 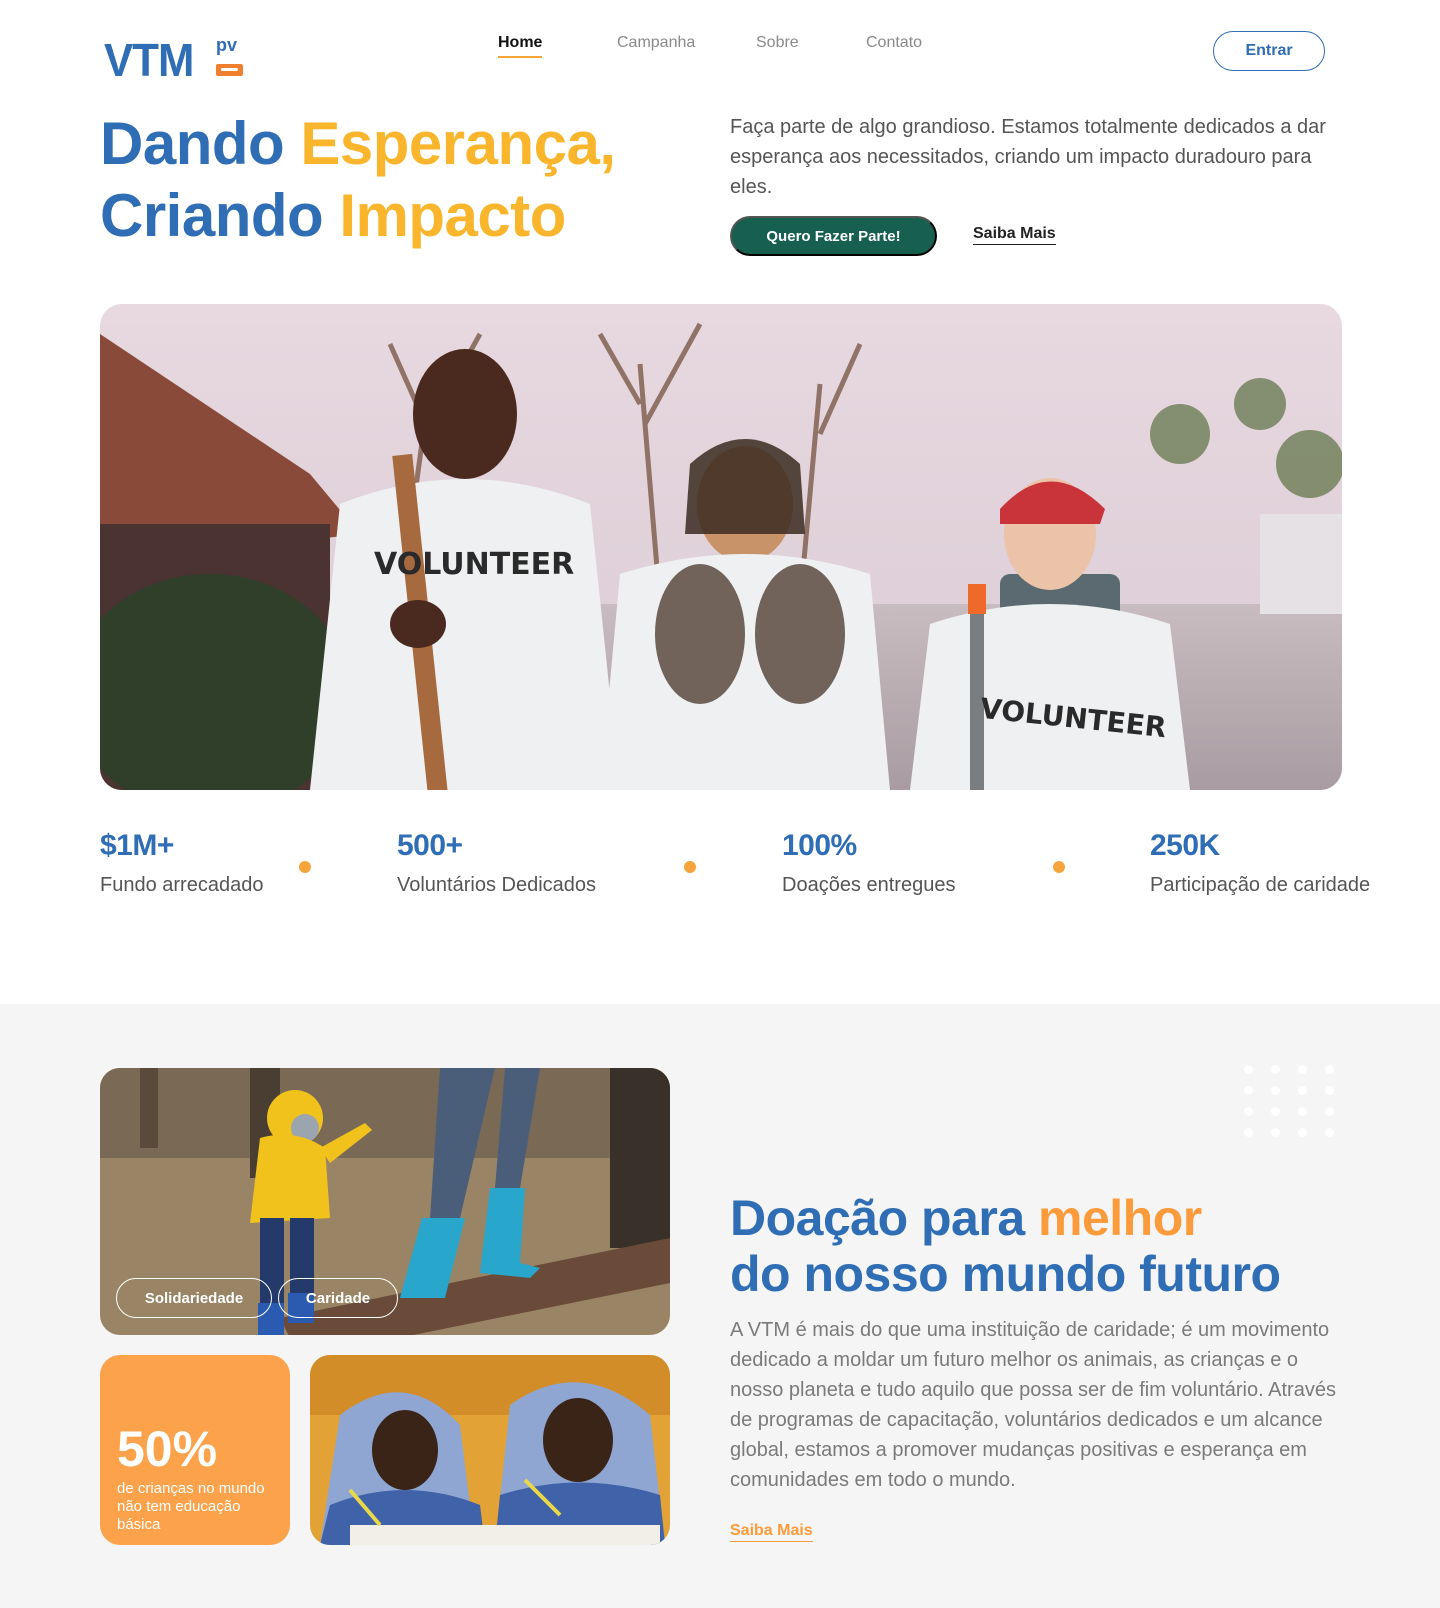 I want to click on donation-title-part1: Doação para, so click(x=884, y=1218).